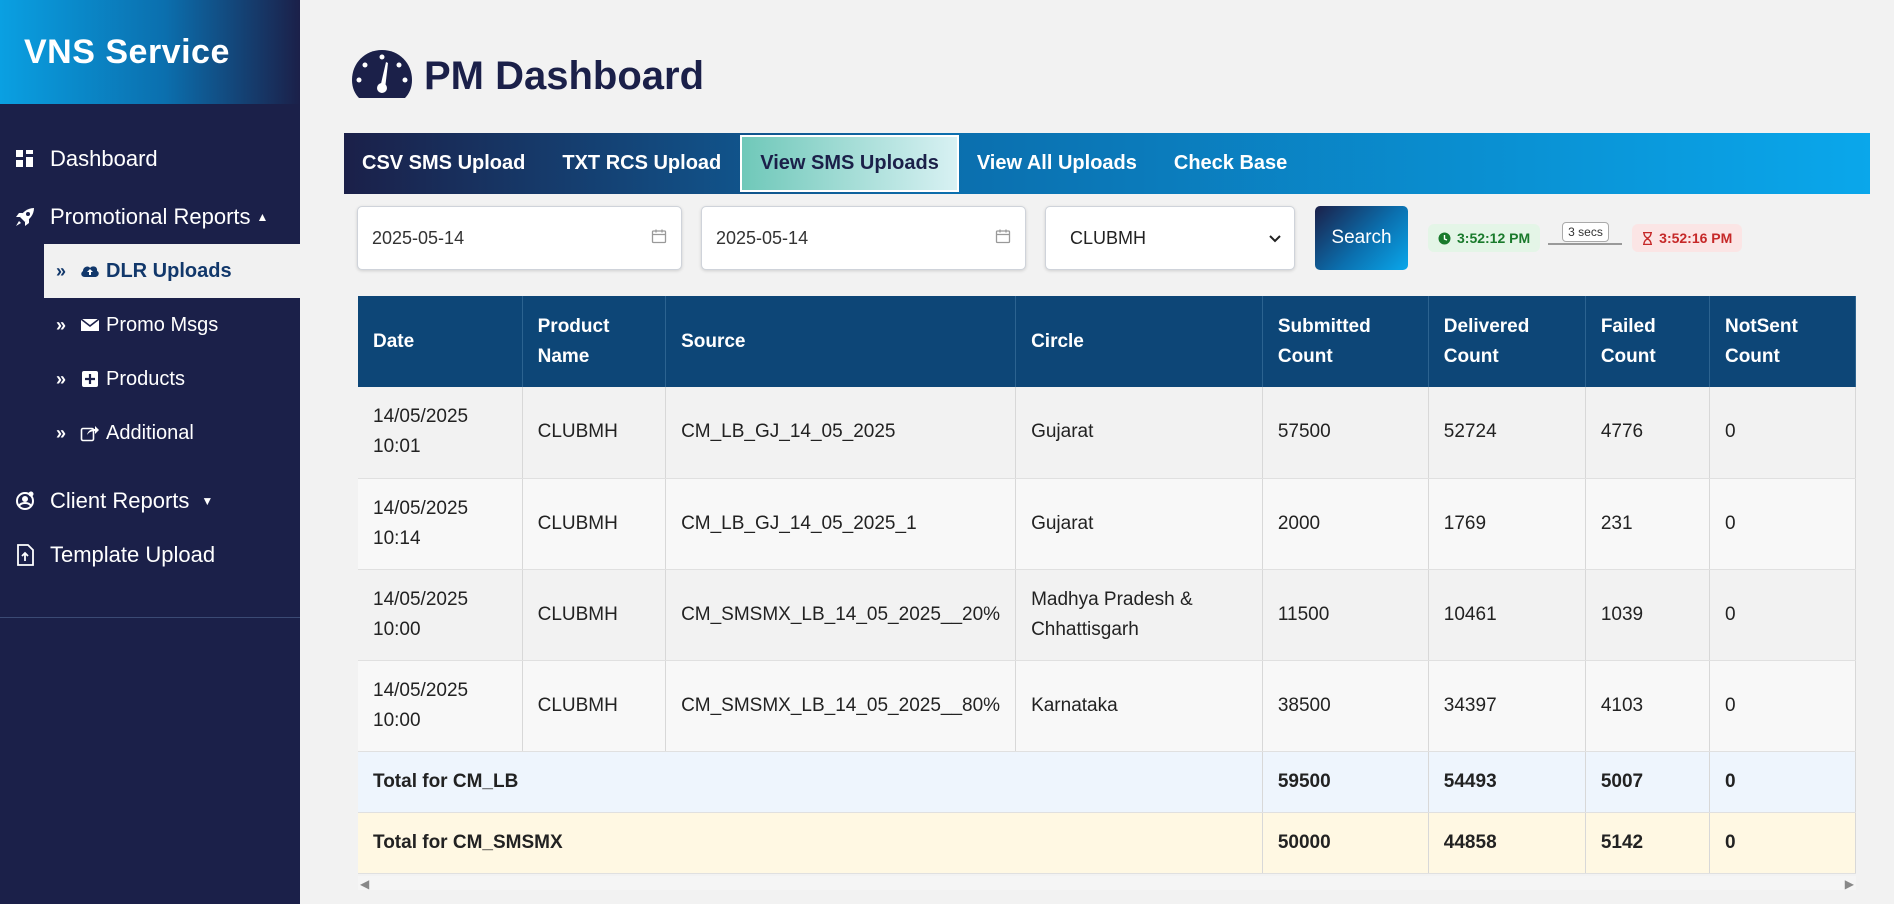 This screenshot has height=904, width=1894. Describe the element at coordinates (1139, 433) in the screenshot. I see `cell-circle: Gujarat` at that location.